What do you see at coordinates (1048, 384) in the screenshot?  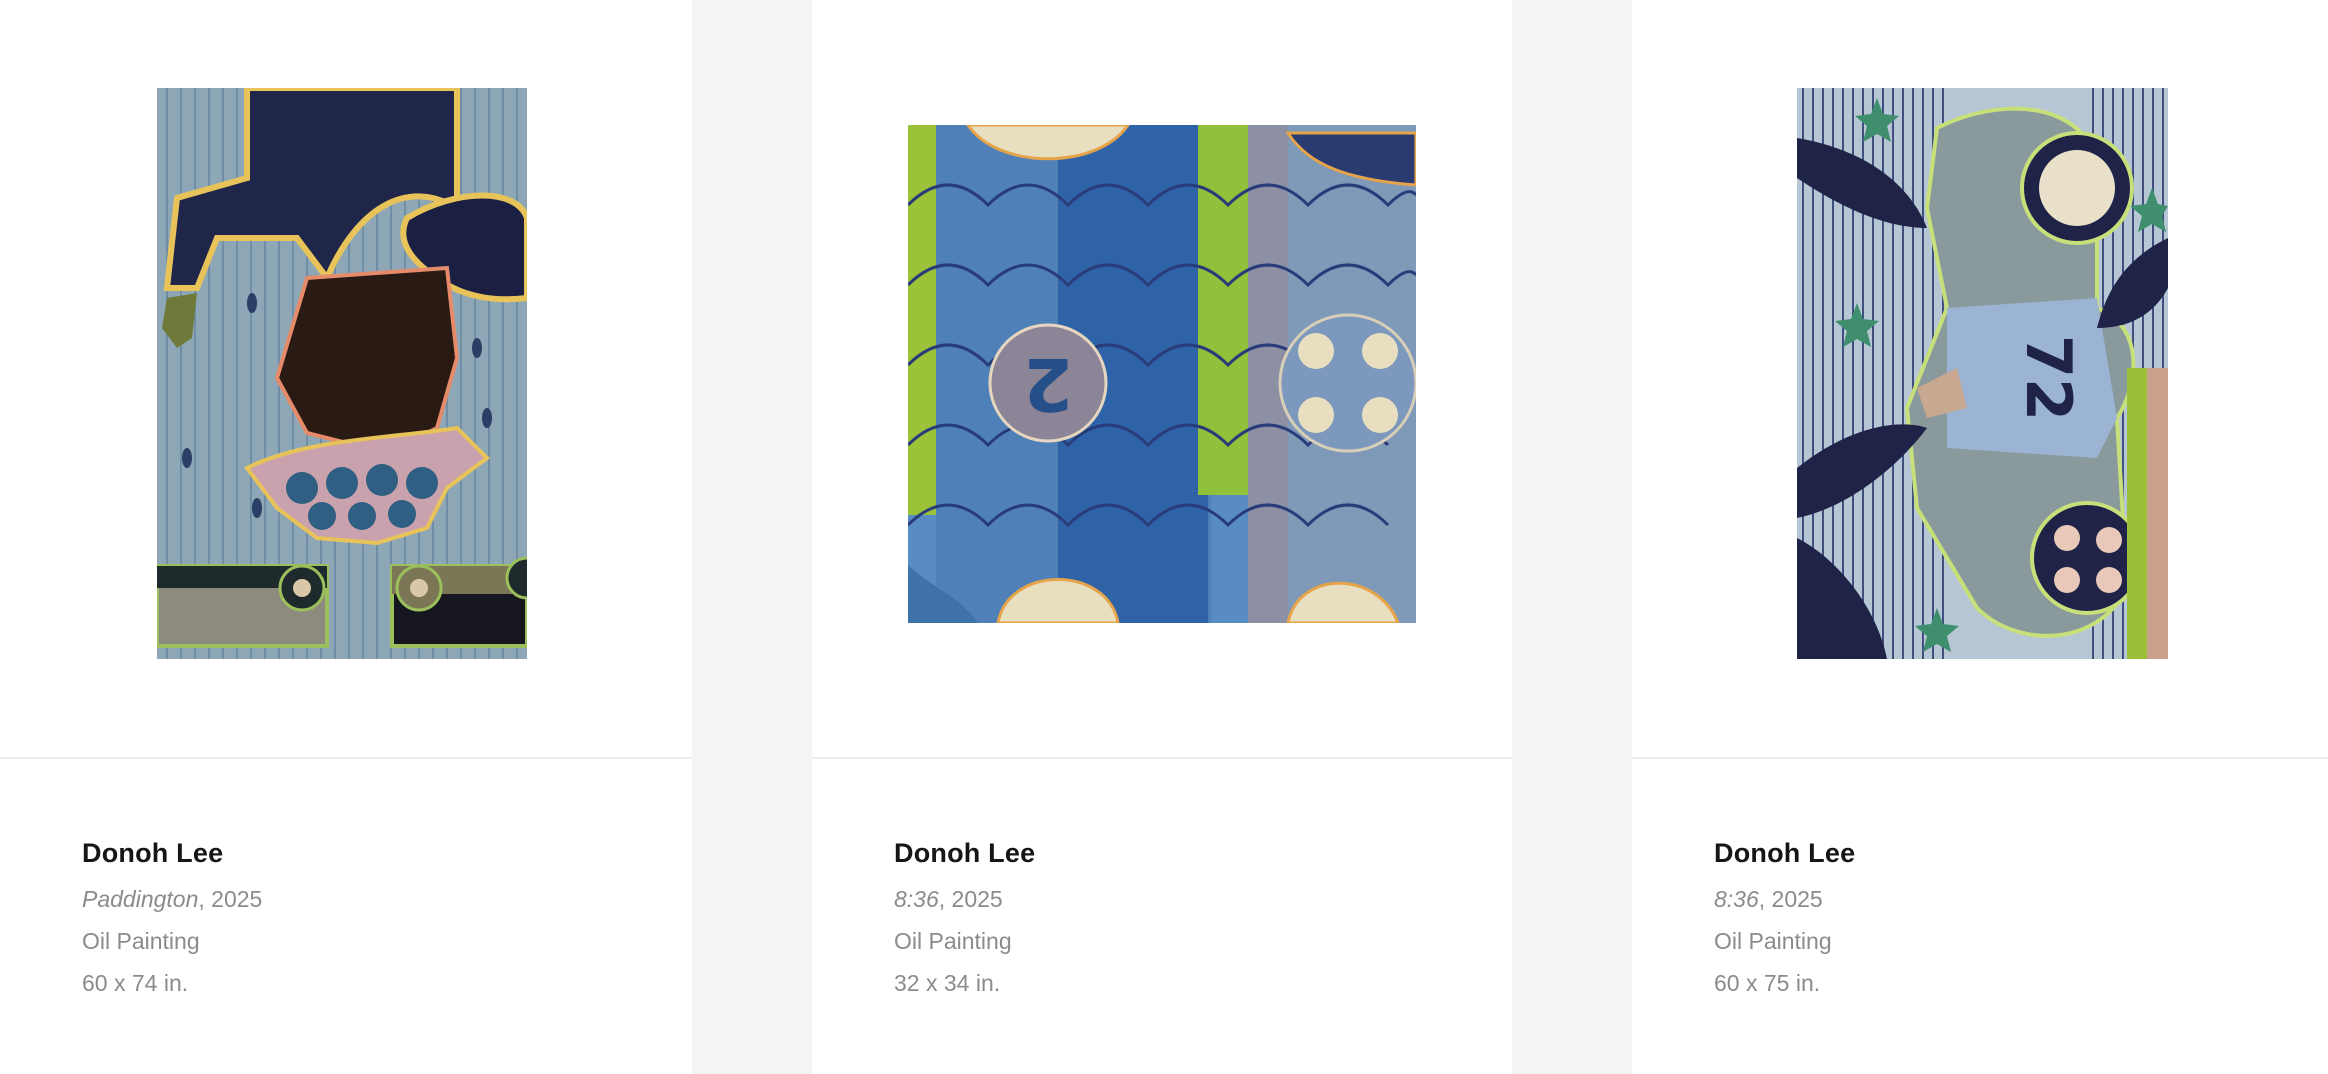 I see `svg-text: 2` at bounding box center [1048, 384].